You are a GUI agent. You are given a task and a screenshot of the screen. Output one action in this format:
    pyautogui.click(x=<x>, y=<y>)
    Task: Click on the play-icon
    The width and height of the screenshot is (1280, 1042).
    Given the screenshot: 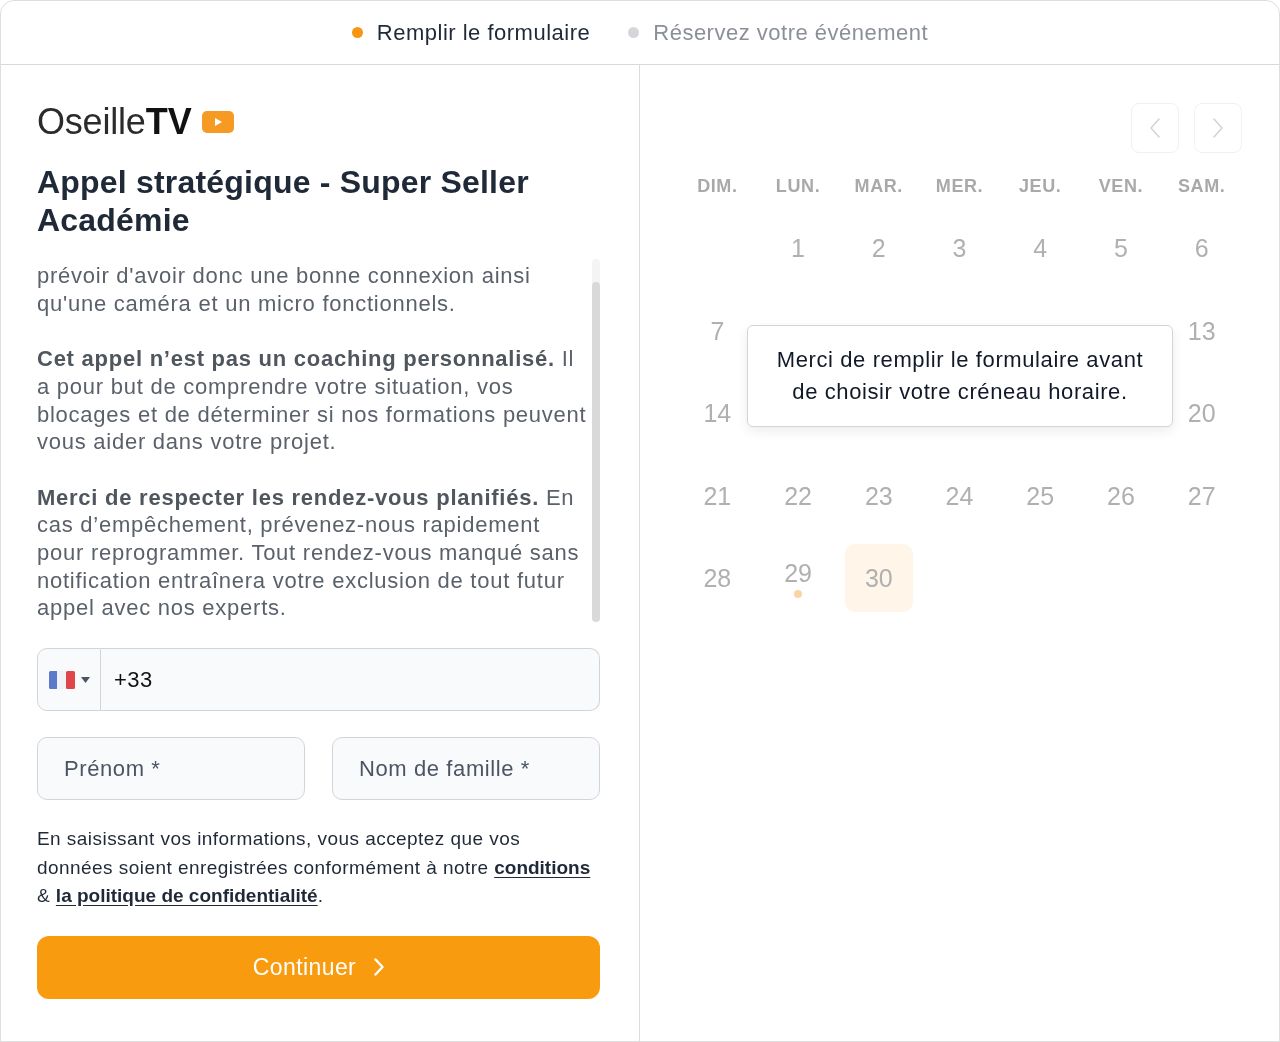 What is the action you would take?
    pyautogui.click(x=217, y=122)
    